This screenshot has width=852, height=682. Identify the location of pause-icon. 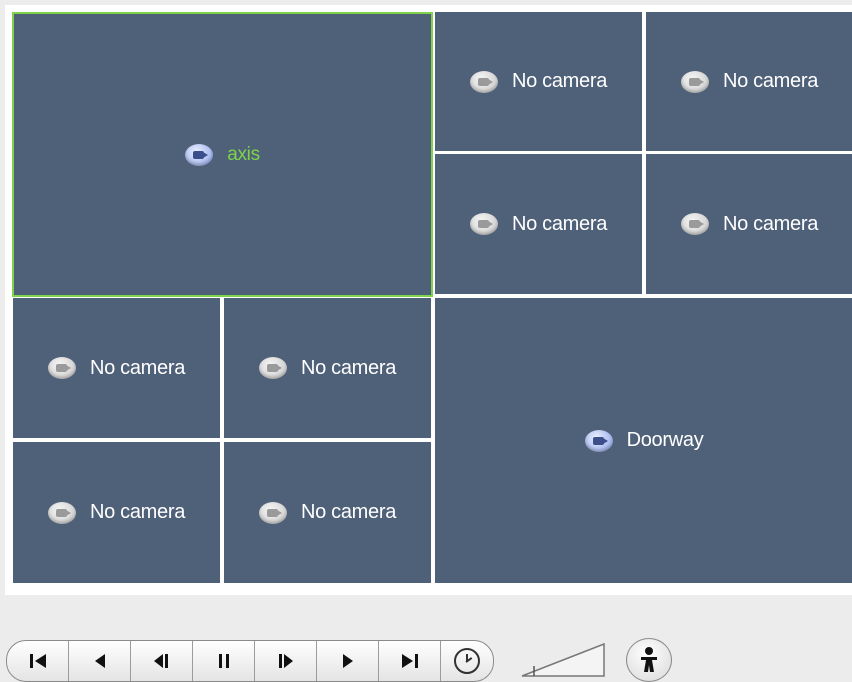
(223, 661).